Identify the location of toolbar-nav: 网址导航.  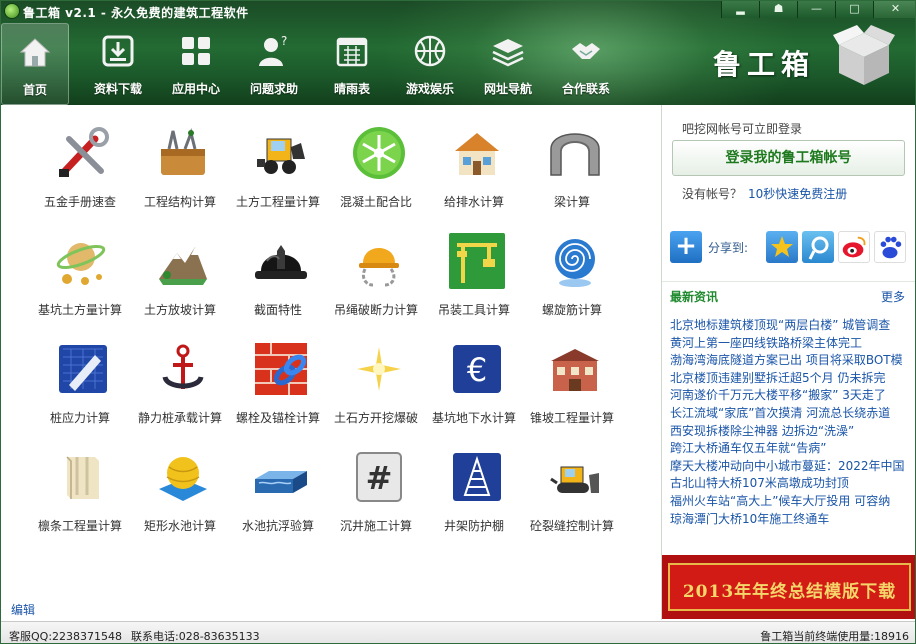
(508, 64).